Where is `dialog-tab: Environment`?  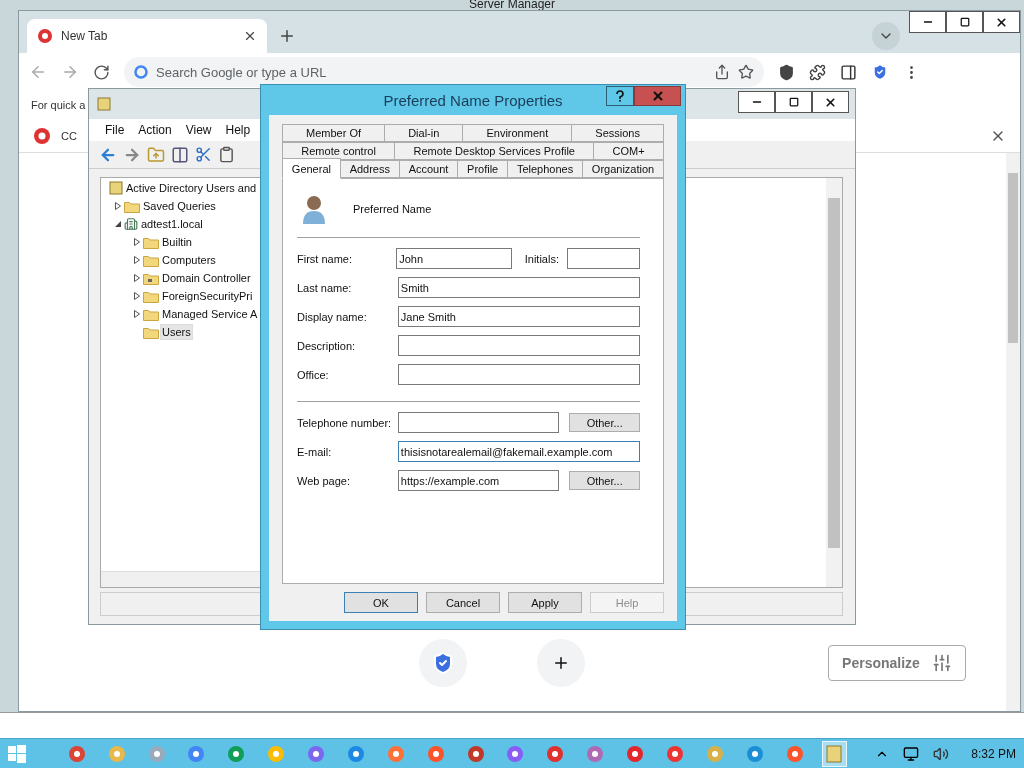 dialog-tab: Environment is located at coordinates (518, 133).